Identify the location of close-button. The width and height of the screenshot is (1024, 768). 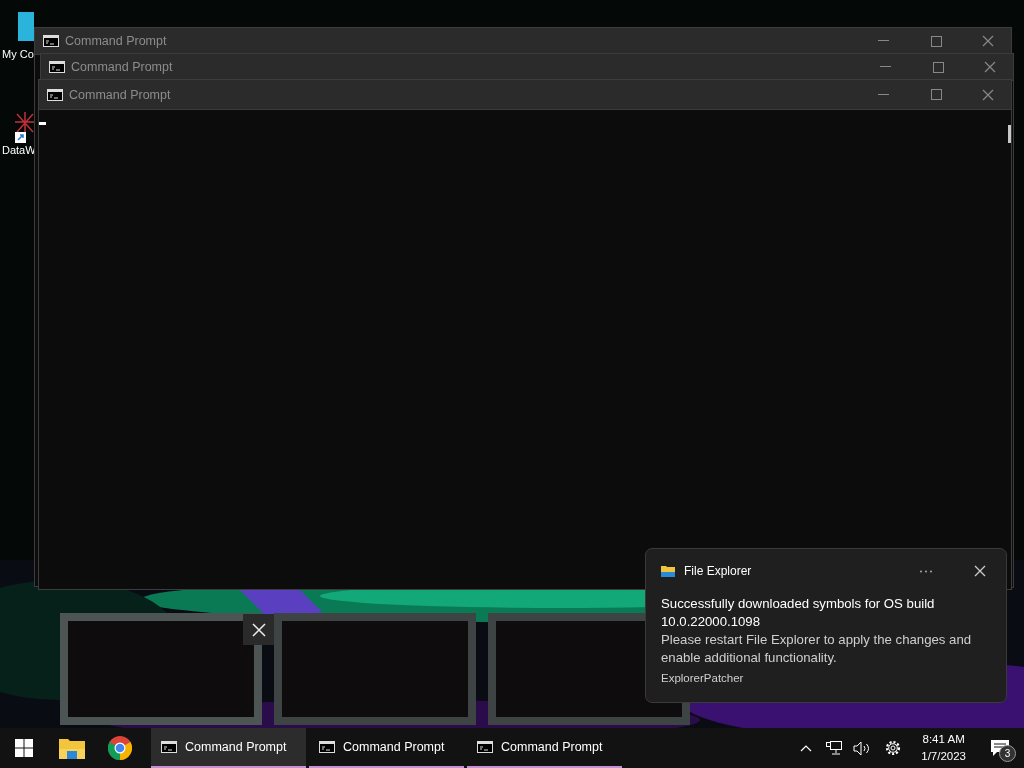
(259, 629).